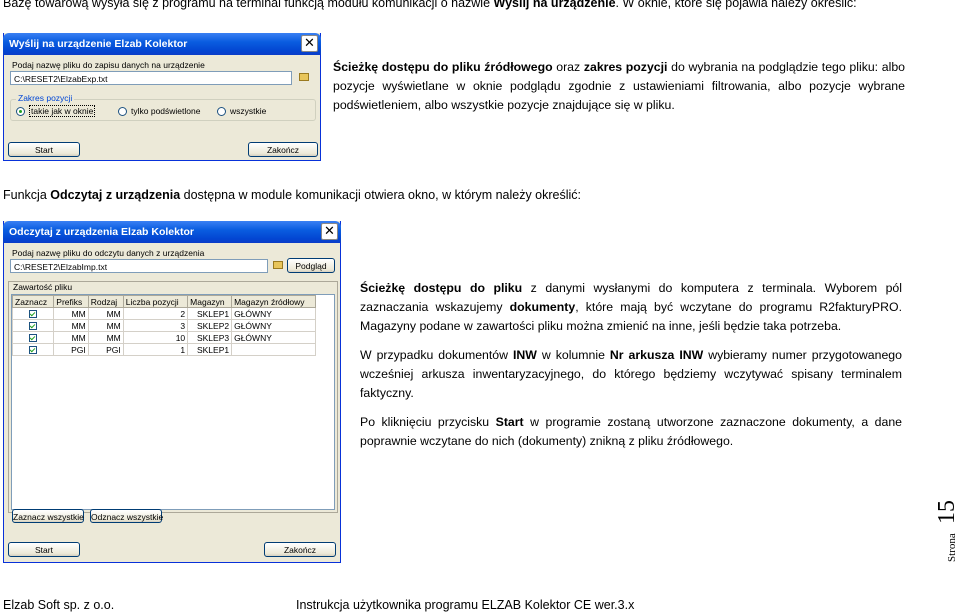 This screenshot has width=960, height=614. What do you see at coordinates (210, 301) in the screenshot?
I see `column-header: Magazyn` at bounding box center [210, 301].